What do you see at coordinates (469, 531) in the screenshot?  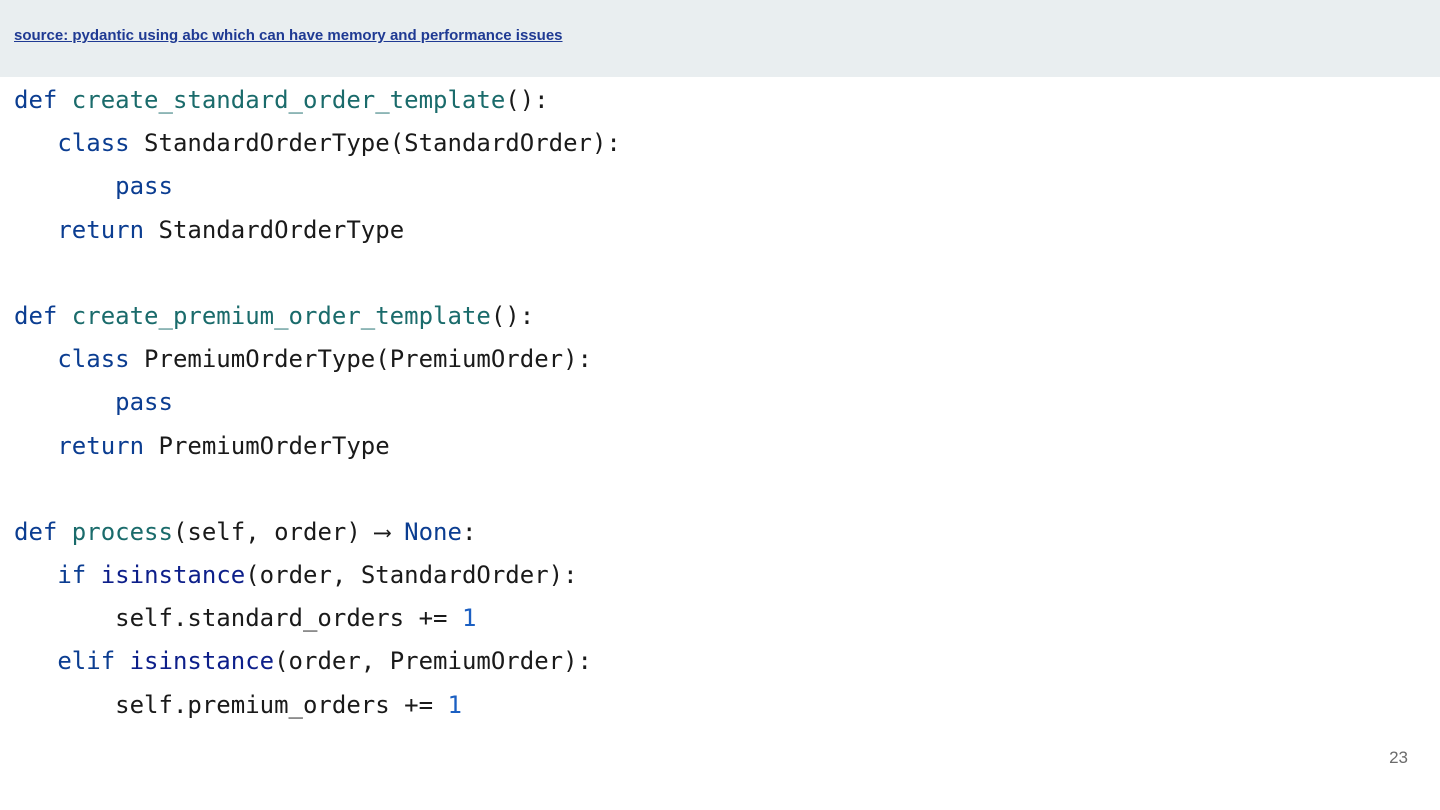 I see `code-text: :` at bounding box center [469, 531].